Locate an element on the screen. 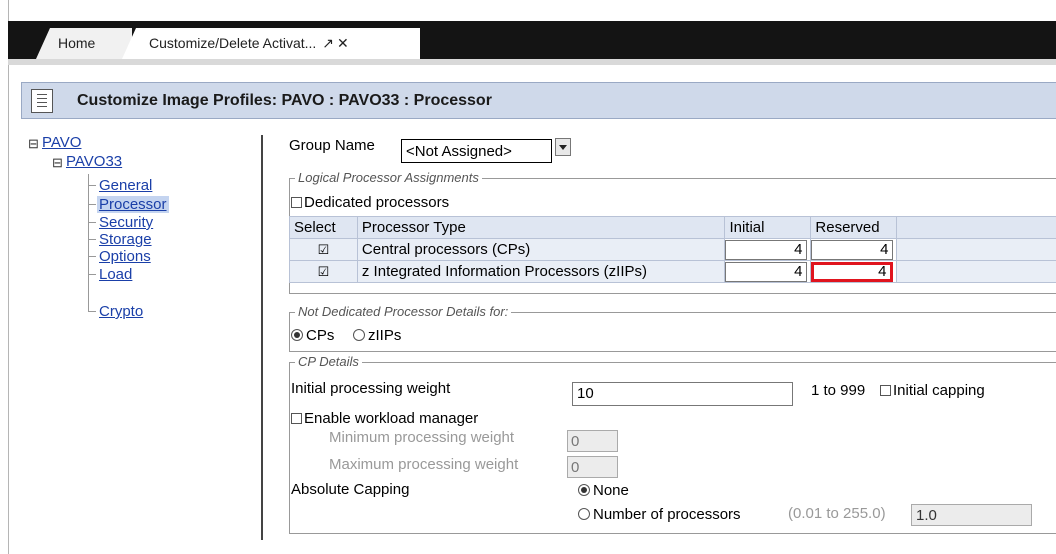 The width and height of the screenshot is (1056, 554). capping-number-label: Number of processors is located at coordinates (667, 514).